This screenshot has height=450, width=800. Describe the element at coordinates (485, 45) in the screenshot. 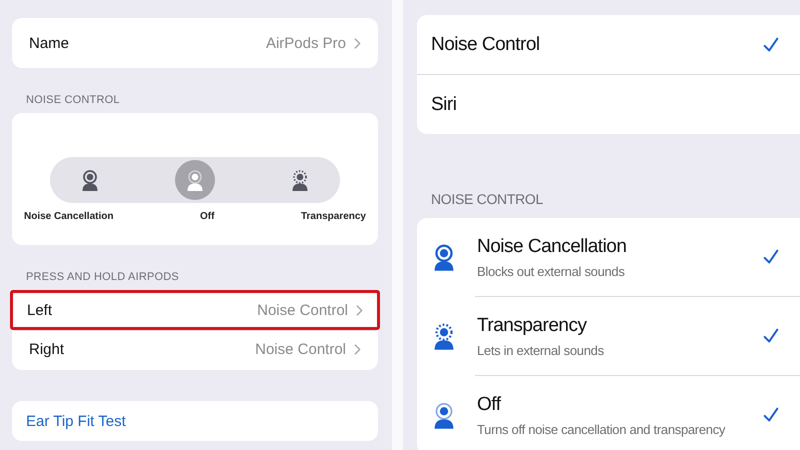

I see `option-label: Noise Control` at that location.